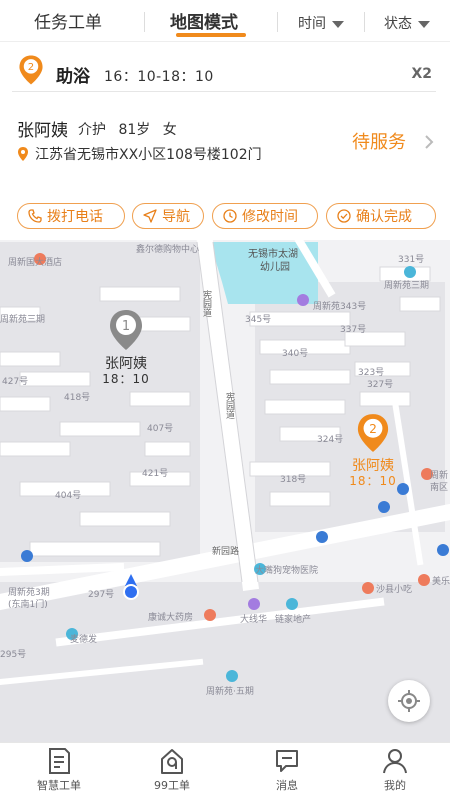 The image size is (450, 800). Describe the element at coordinates (275, 267) in the screenshot. I see `map-label-poi: 幼儿园` at that location.